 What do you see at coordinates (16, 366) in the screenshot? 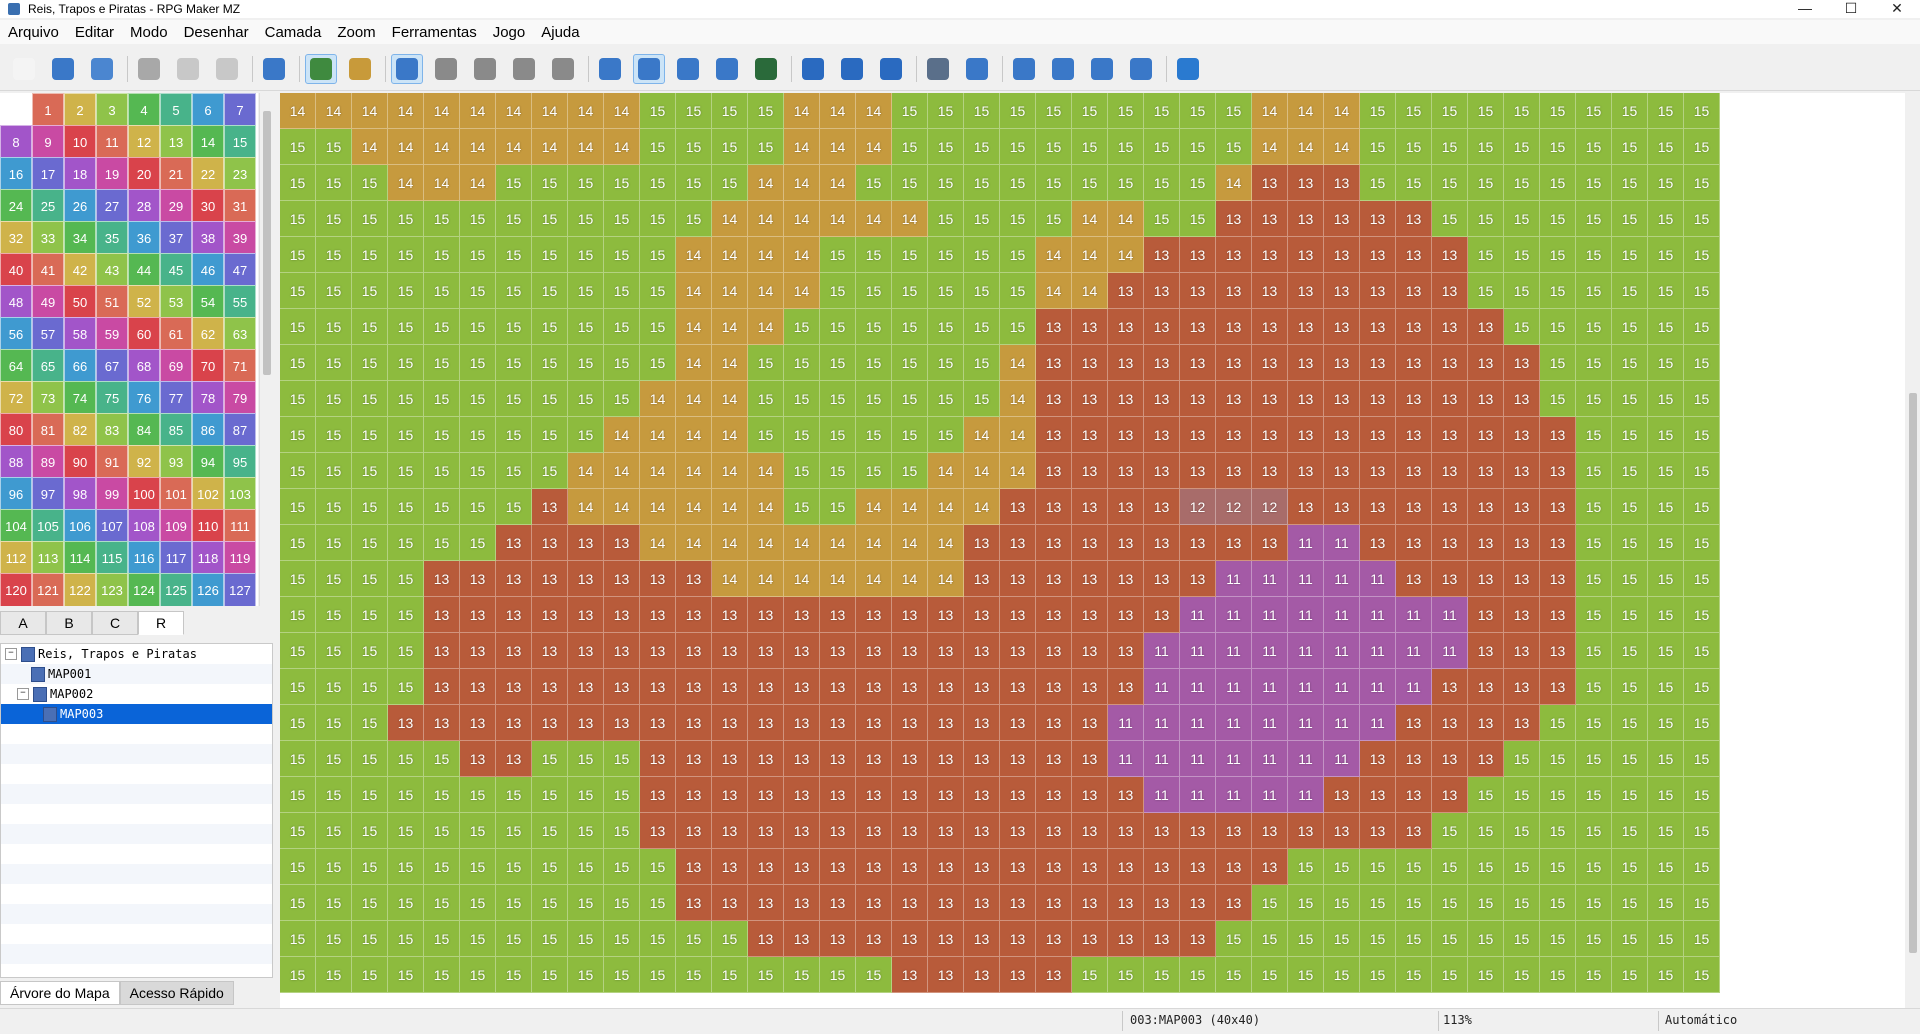
I see `region-cell: 64` at bounding box center [16, 366].